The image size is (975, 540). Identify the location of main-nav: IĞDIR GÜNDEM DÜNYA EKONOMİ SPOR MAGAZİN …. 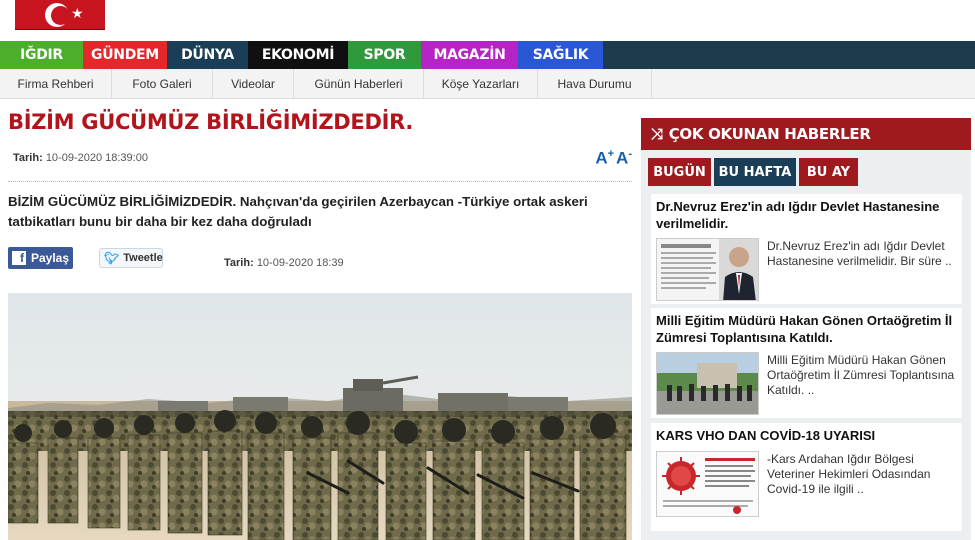
(487, 55).